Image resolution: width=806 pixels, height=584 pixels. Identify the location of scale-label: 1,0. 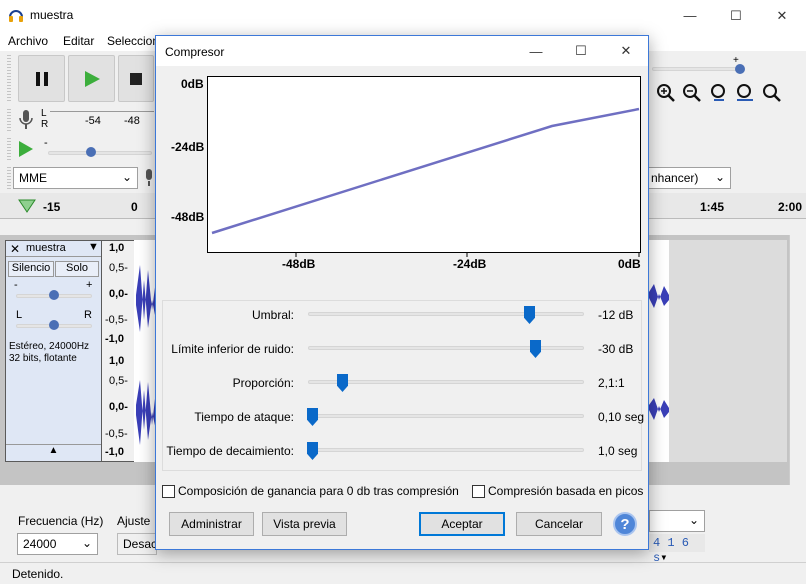
(117, 248).